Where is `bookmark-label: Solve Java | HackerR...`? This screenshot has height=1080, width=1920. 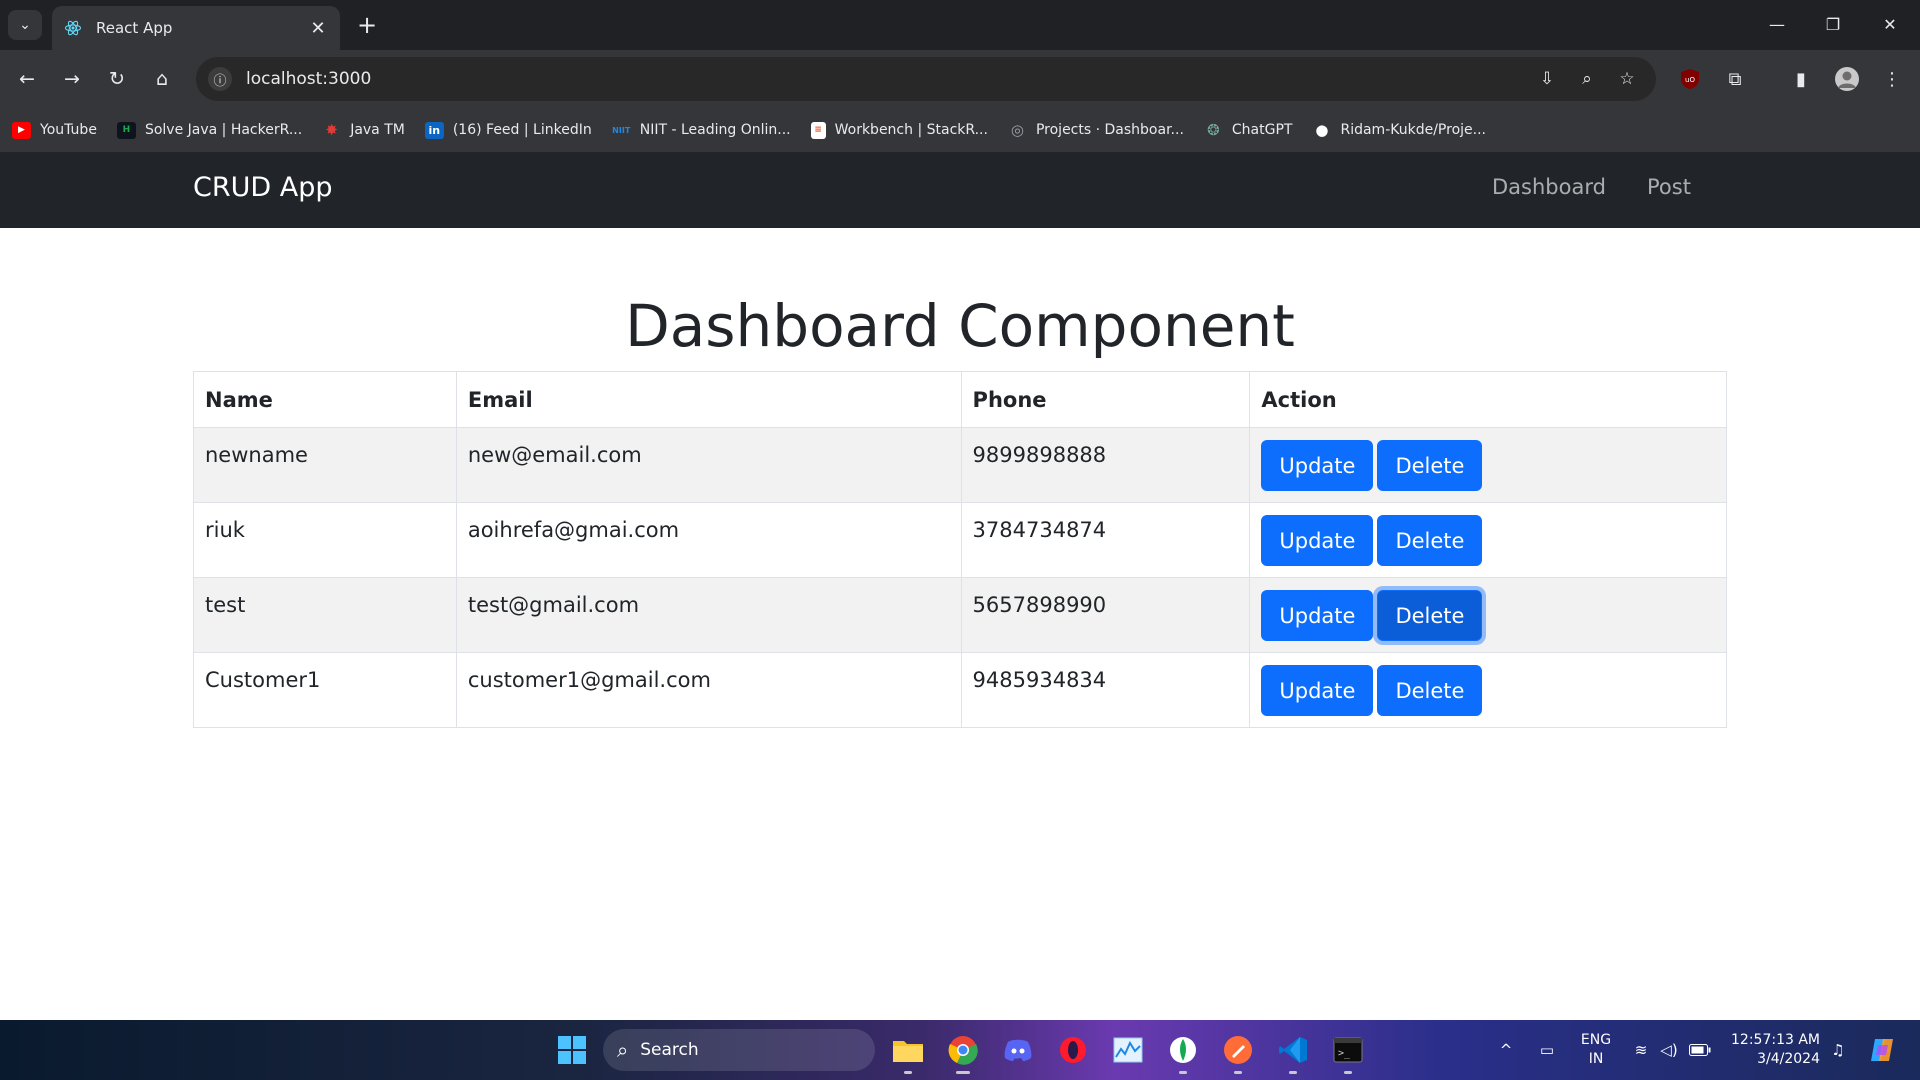 bookmark-label: Solve Java | HackerR... is located at coordinates (223, 130).